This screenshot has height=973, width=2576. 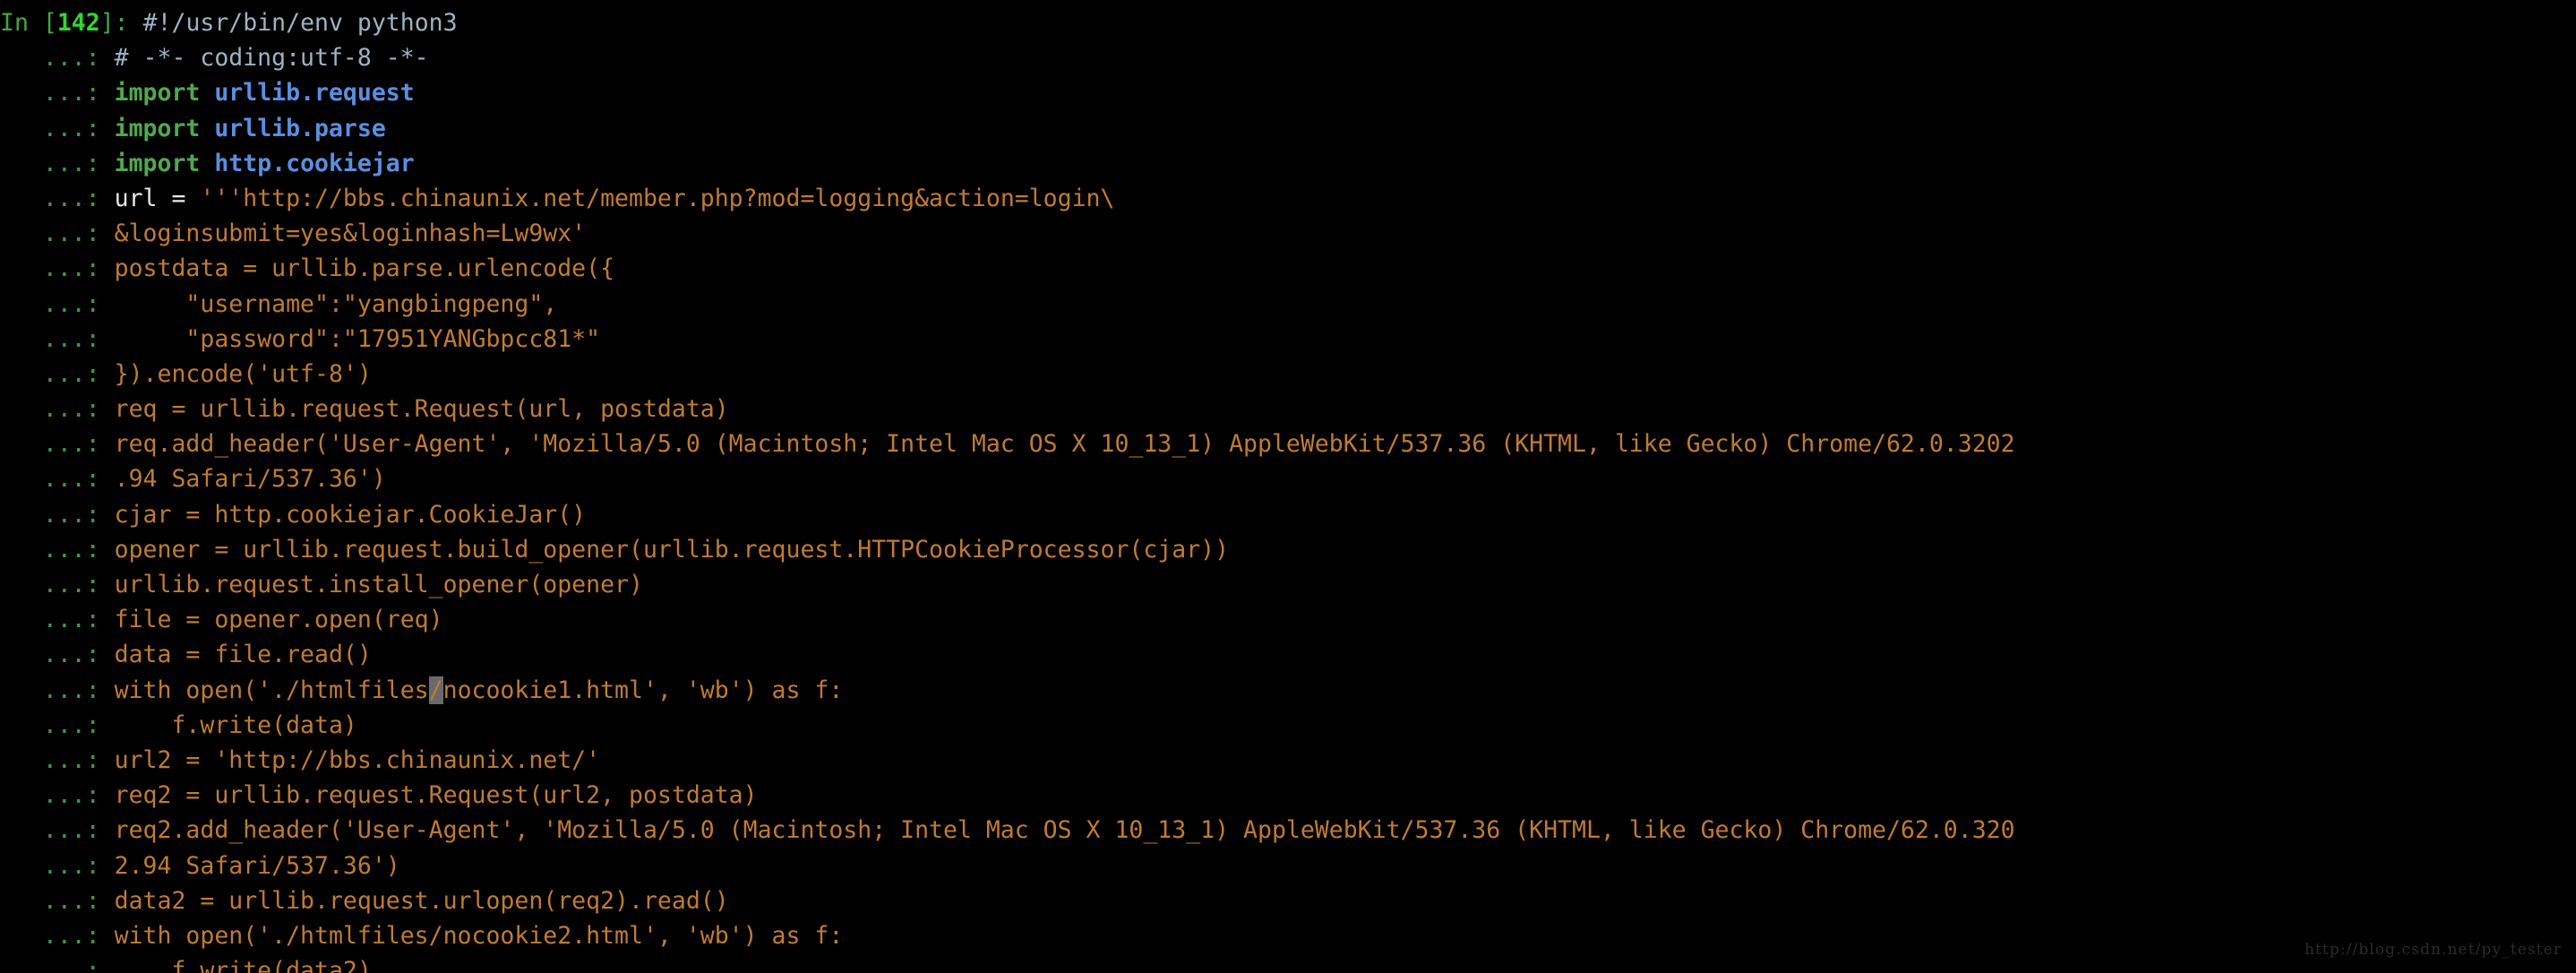 I want to click on terminal-line: ...: import http.cookiejar, so click(x=1288, y=163).